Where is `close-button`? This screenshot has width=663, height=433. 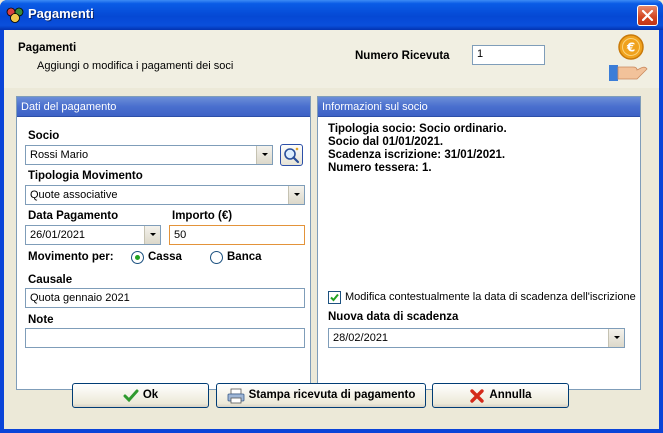
close-button is located at coordinates (647, 15).